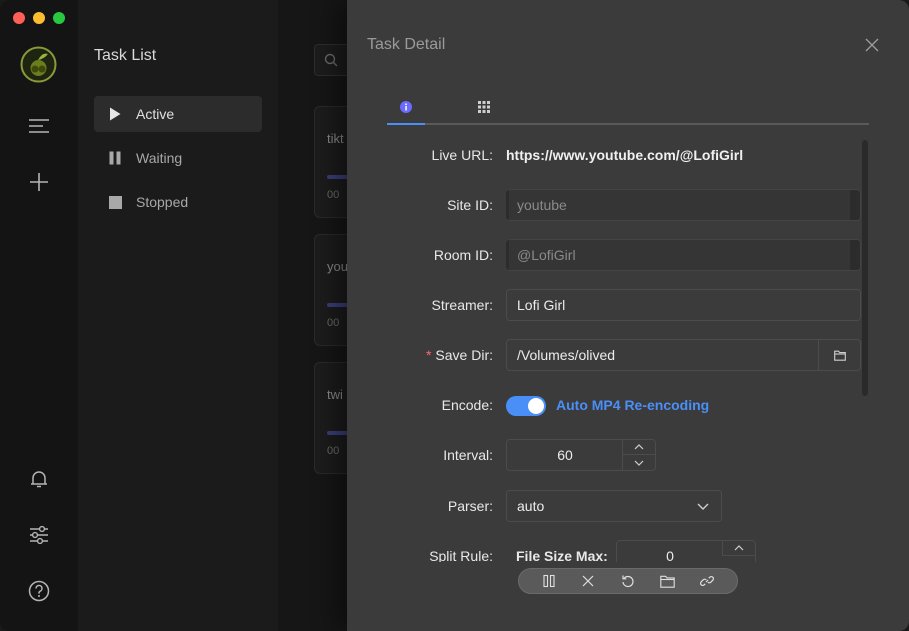 The height and width of the screenshot is (631, 909). I want to click on window-minimize-button, so click(39, 18).